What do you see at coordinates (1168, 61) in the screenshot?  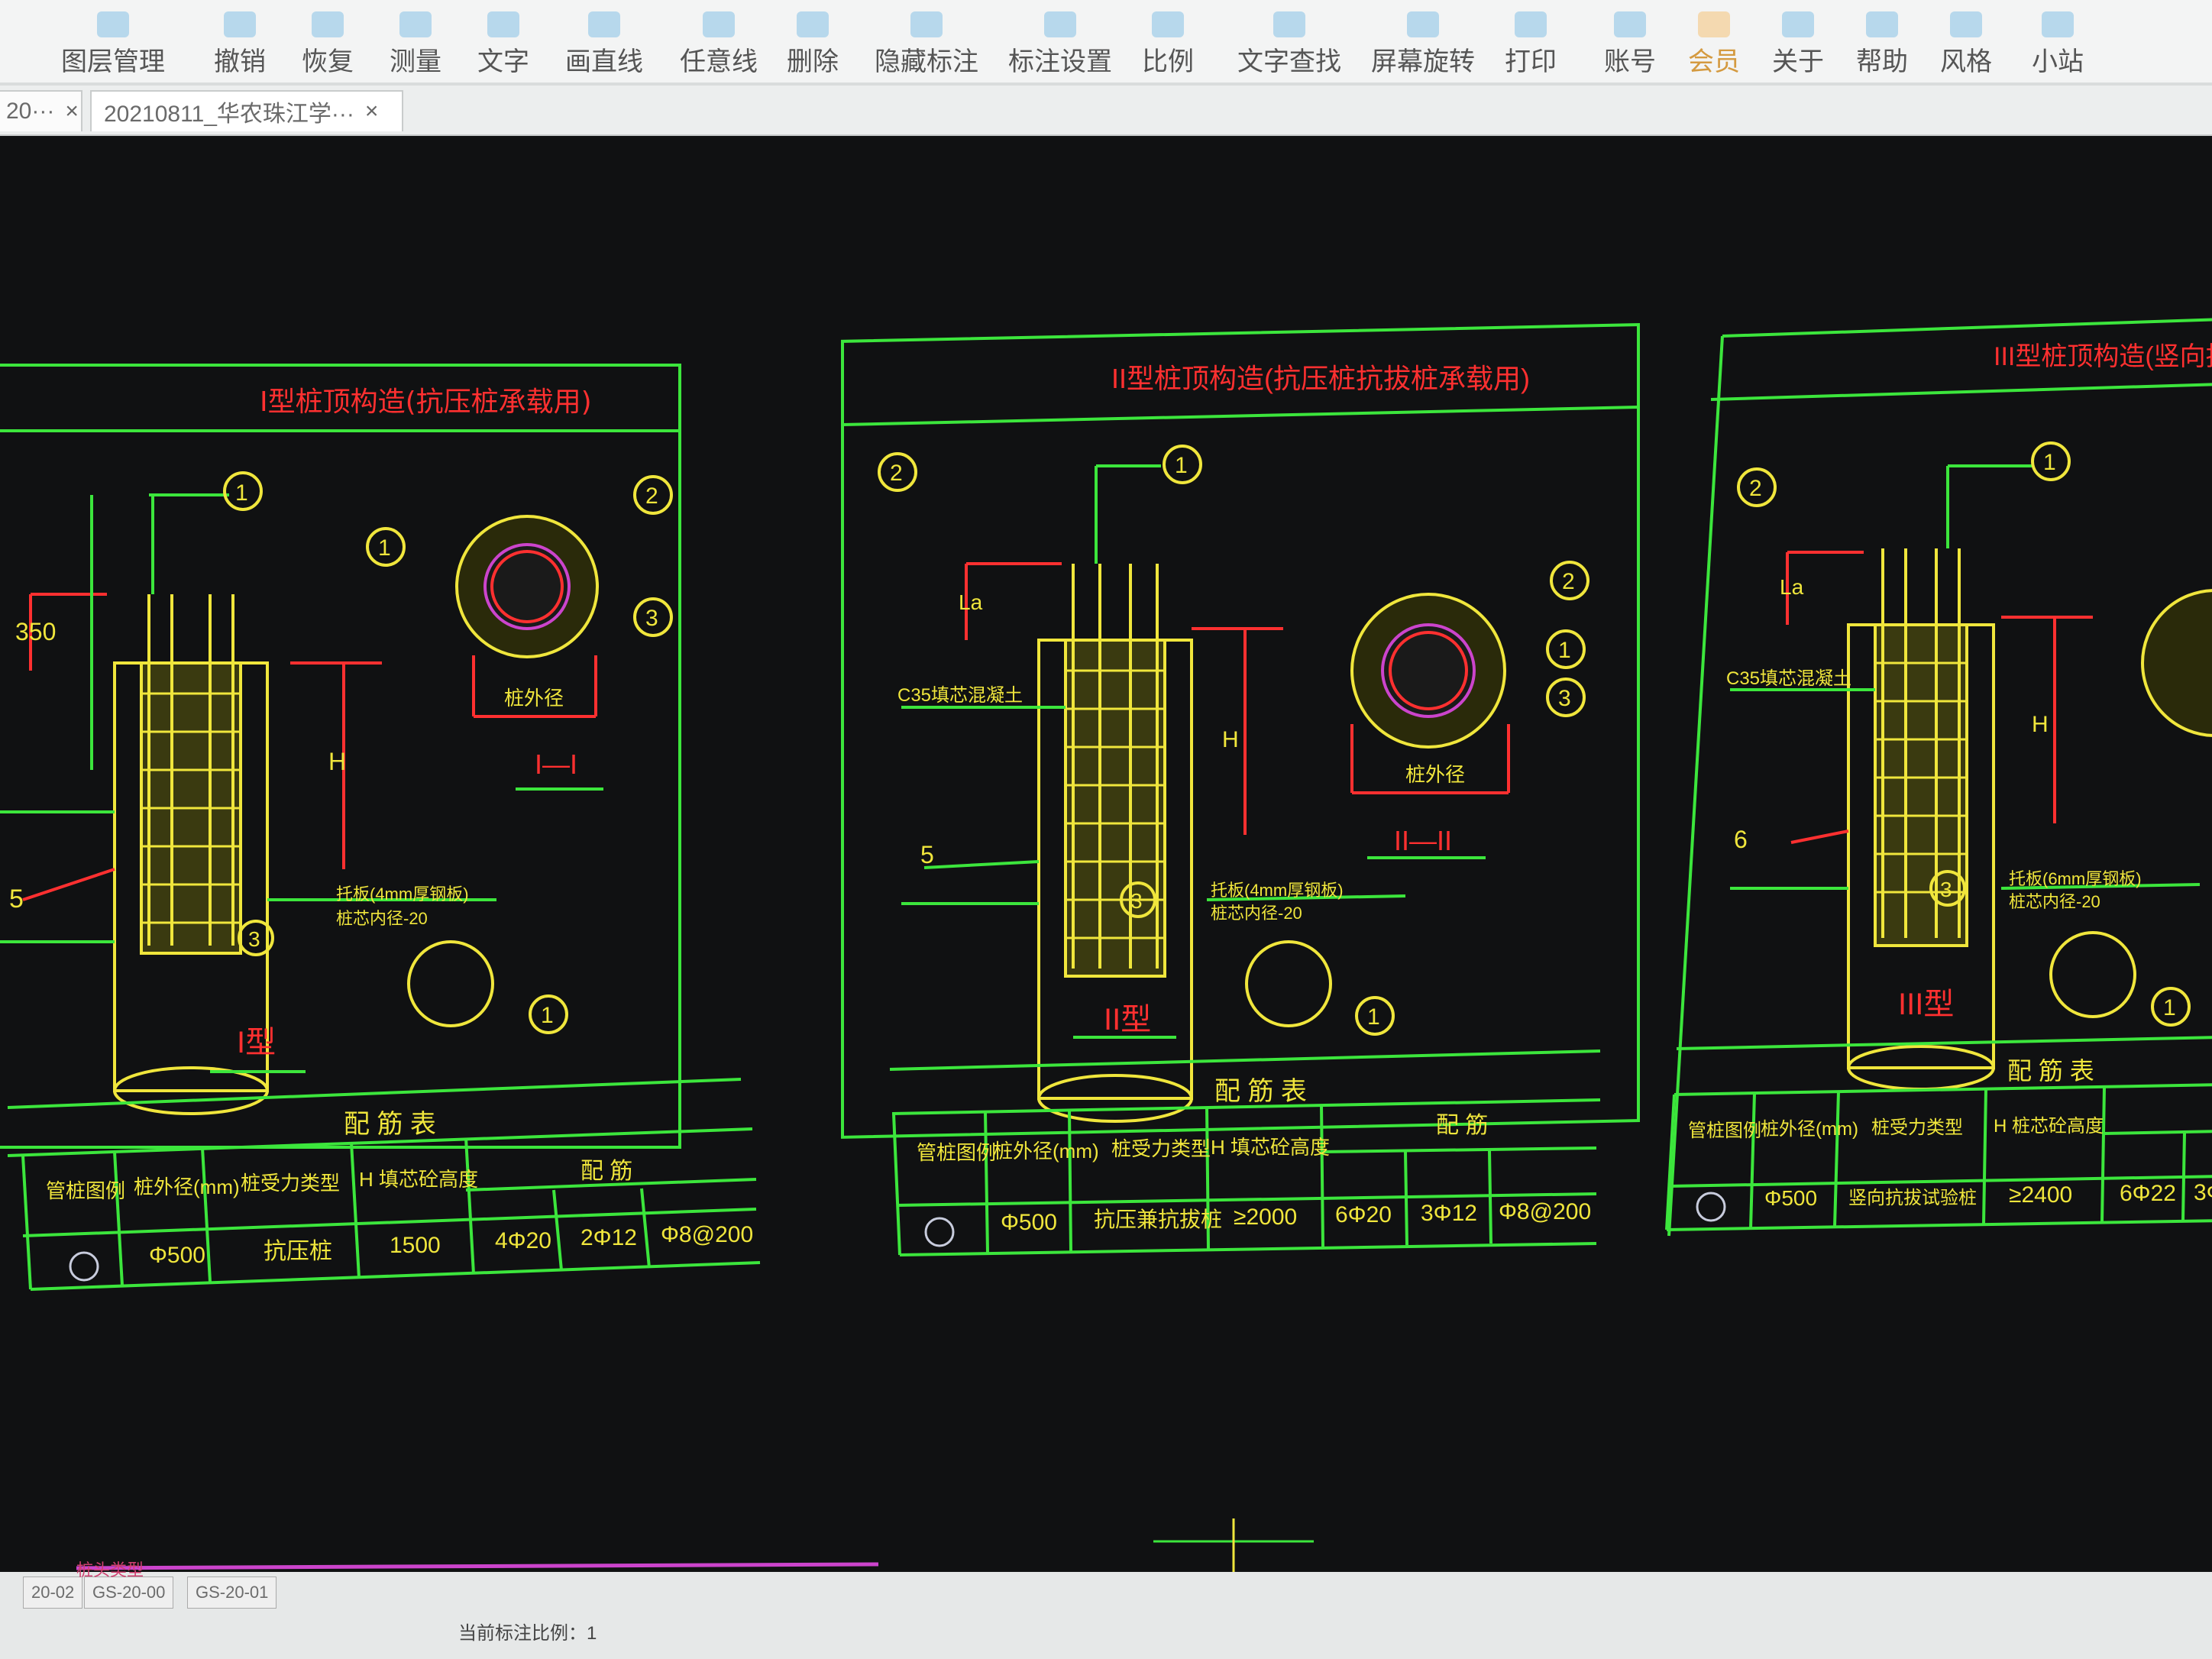 I see `toolbar-button-label: 比例` at bounding box center [1168, 61].